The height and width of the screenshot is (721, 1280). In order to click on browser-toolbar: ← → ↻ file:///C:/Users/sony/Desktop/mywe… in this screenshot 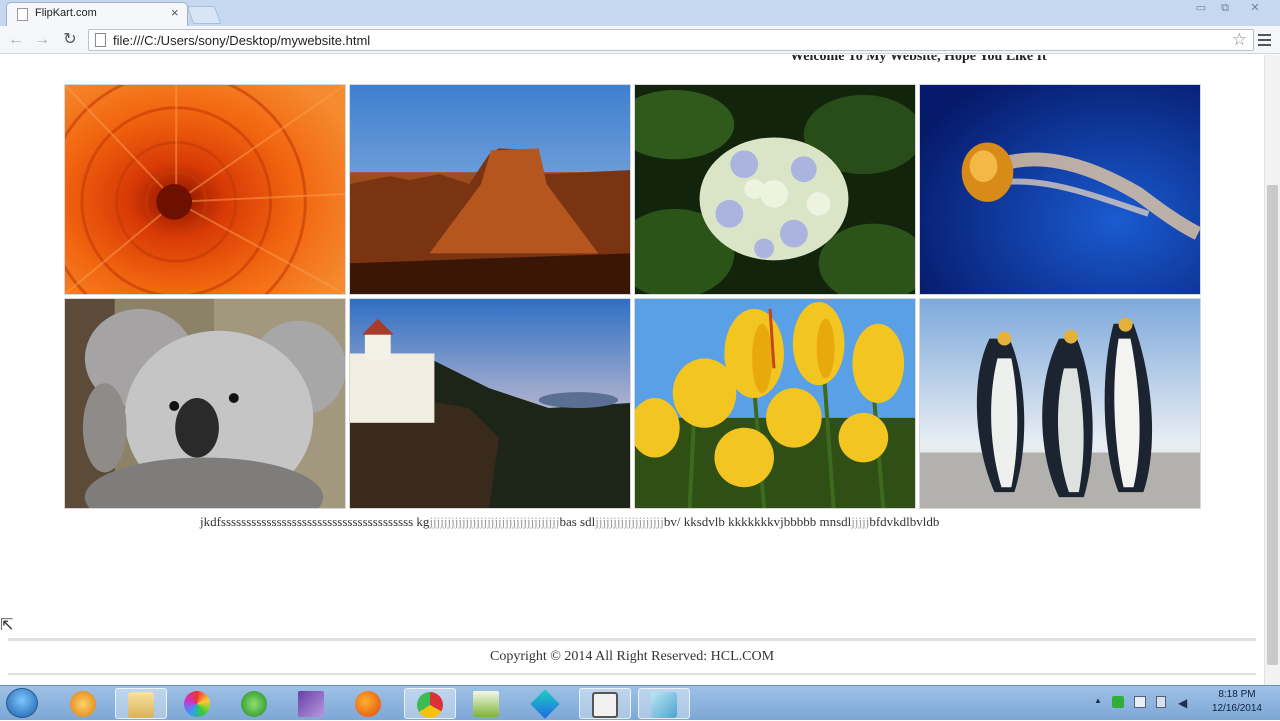, I will do `click(640, 40)`.